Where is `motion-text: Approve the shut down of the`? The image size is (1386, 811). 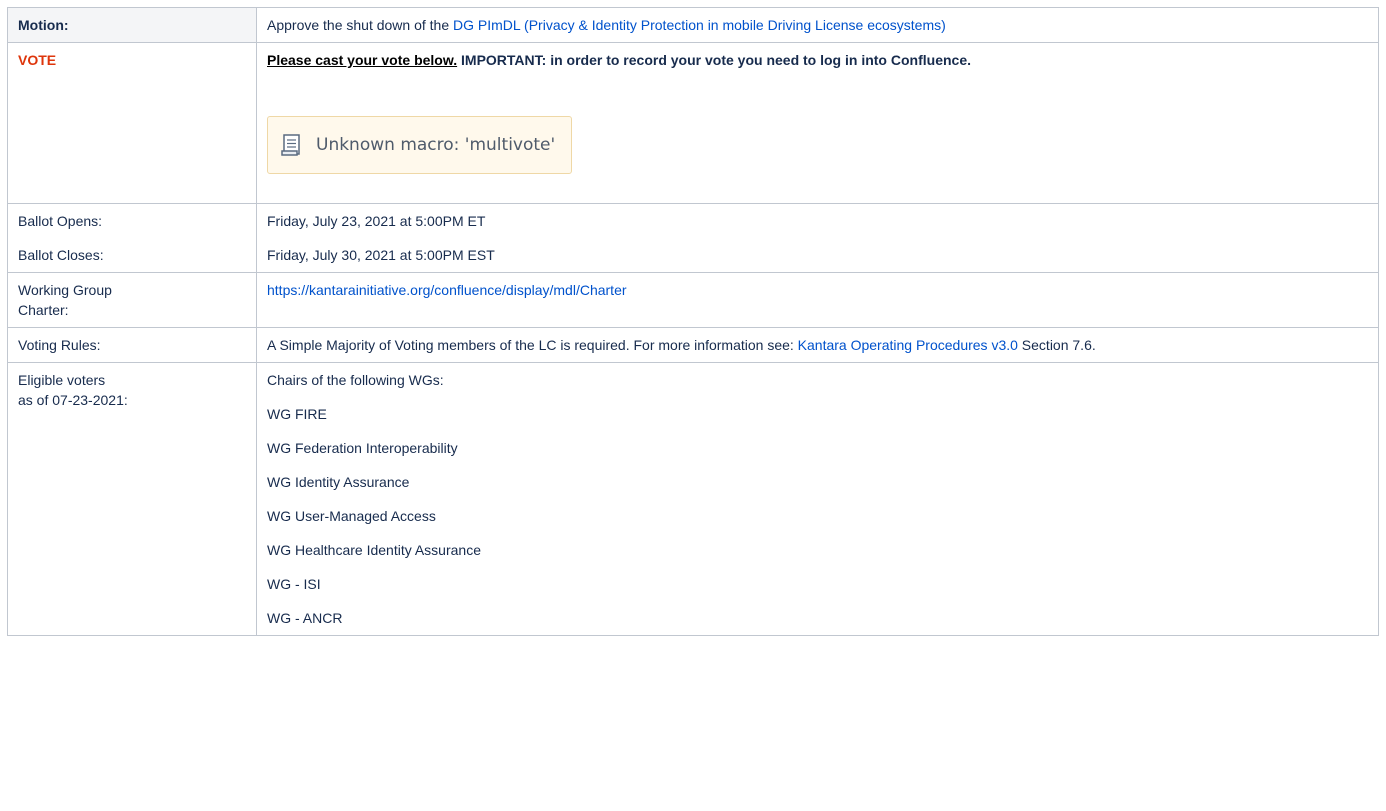 motion-text: Approve the shut down of the is located at coordinates (360, 25).